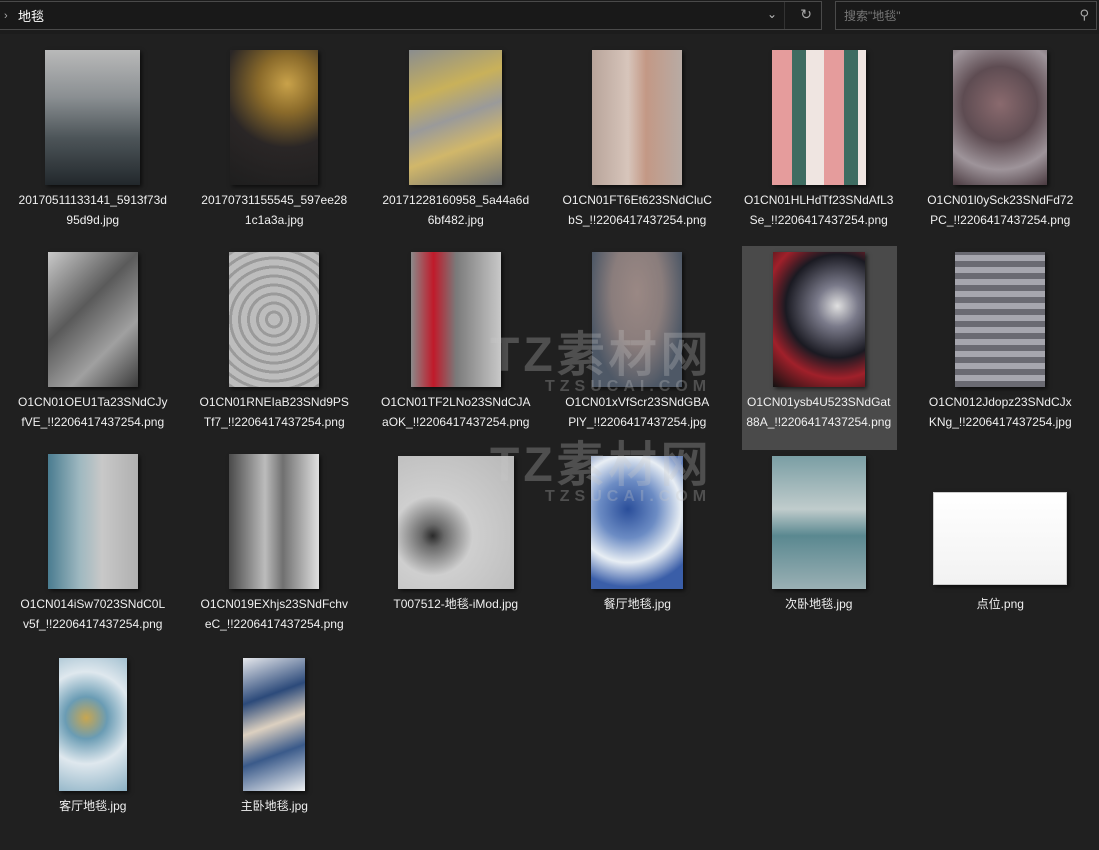  I want to click on file-name: 点位.png, so click(1000, 605).